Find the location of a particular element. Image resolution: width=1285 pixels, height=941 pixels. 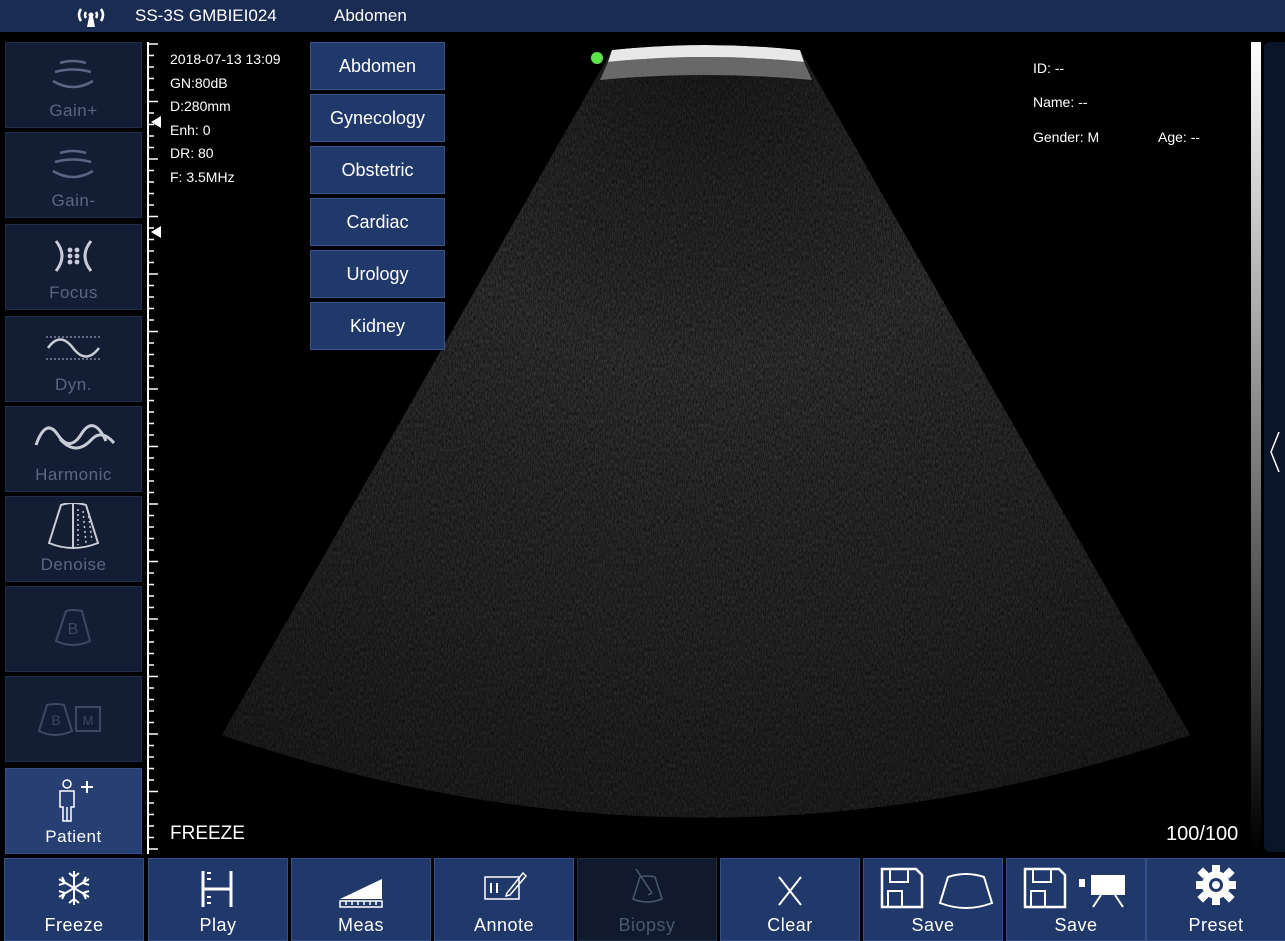

probe-orientation-indicator is located at coordinates (597, 58).